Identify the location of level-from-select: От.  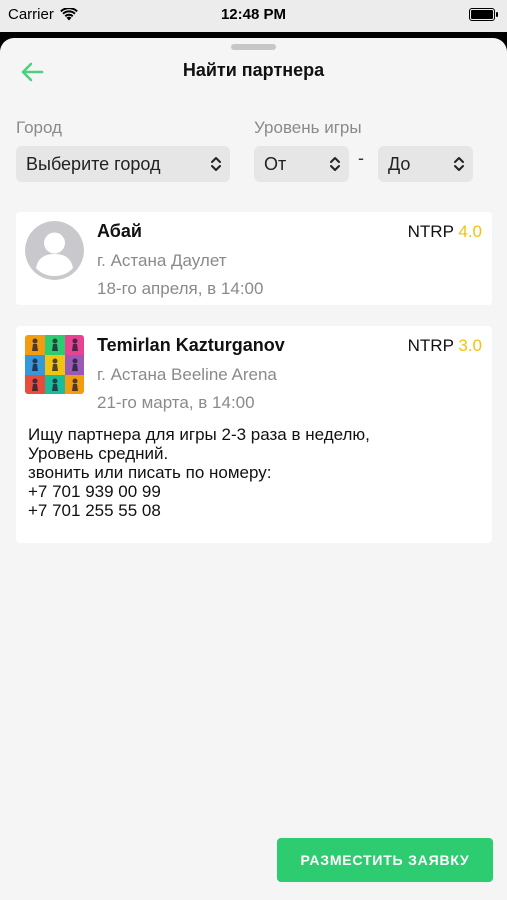
(301, 164).